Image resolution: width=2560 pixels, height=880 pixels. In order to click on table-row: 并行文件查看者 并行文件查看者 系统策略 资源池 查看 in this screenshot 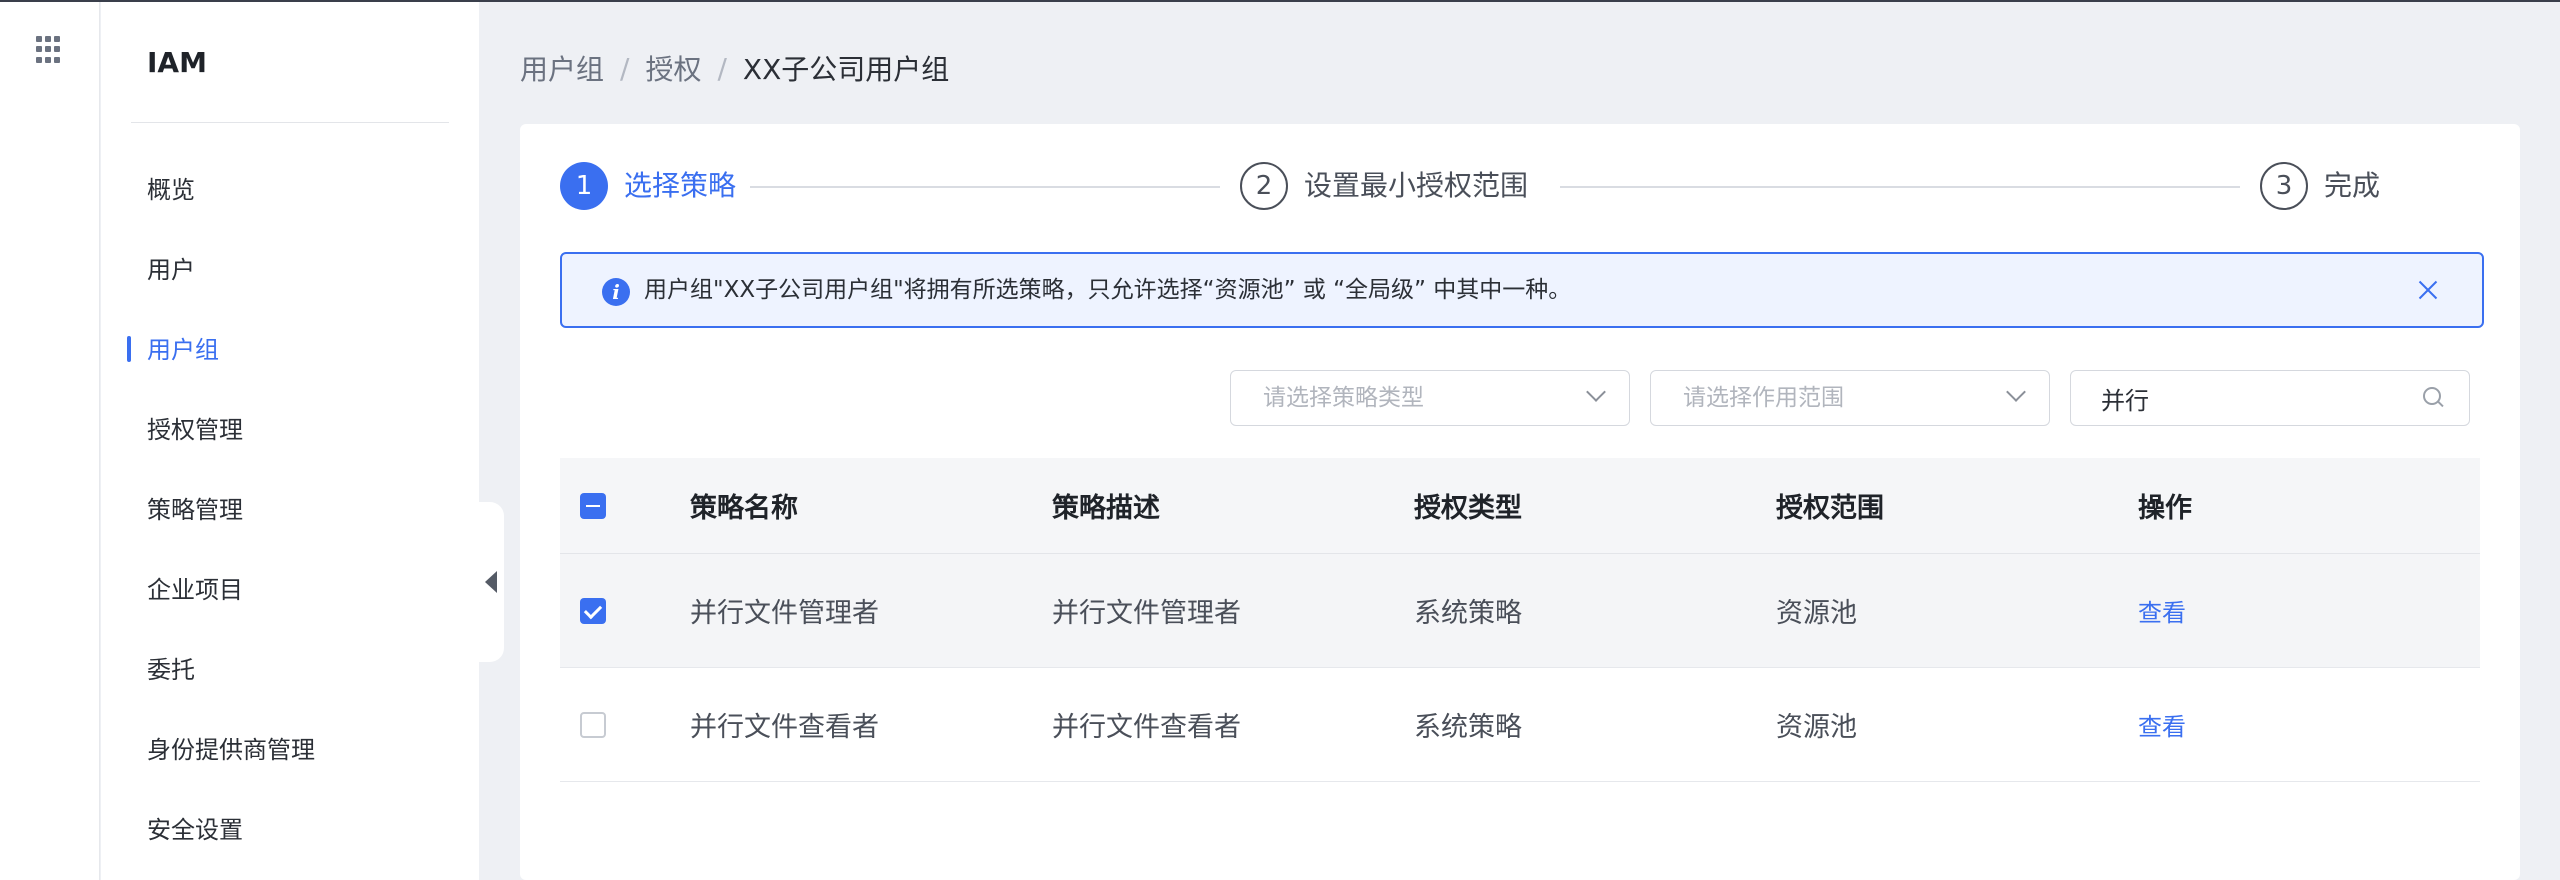, I will do `click(1520, 725)`.